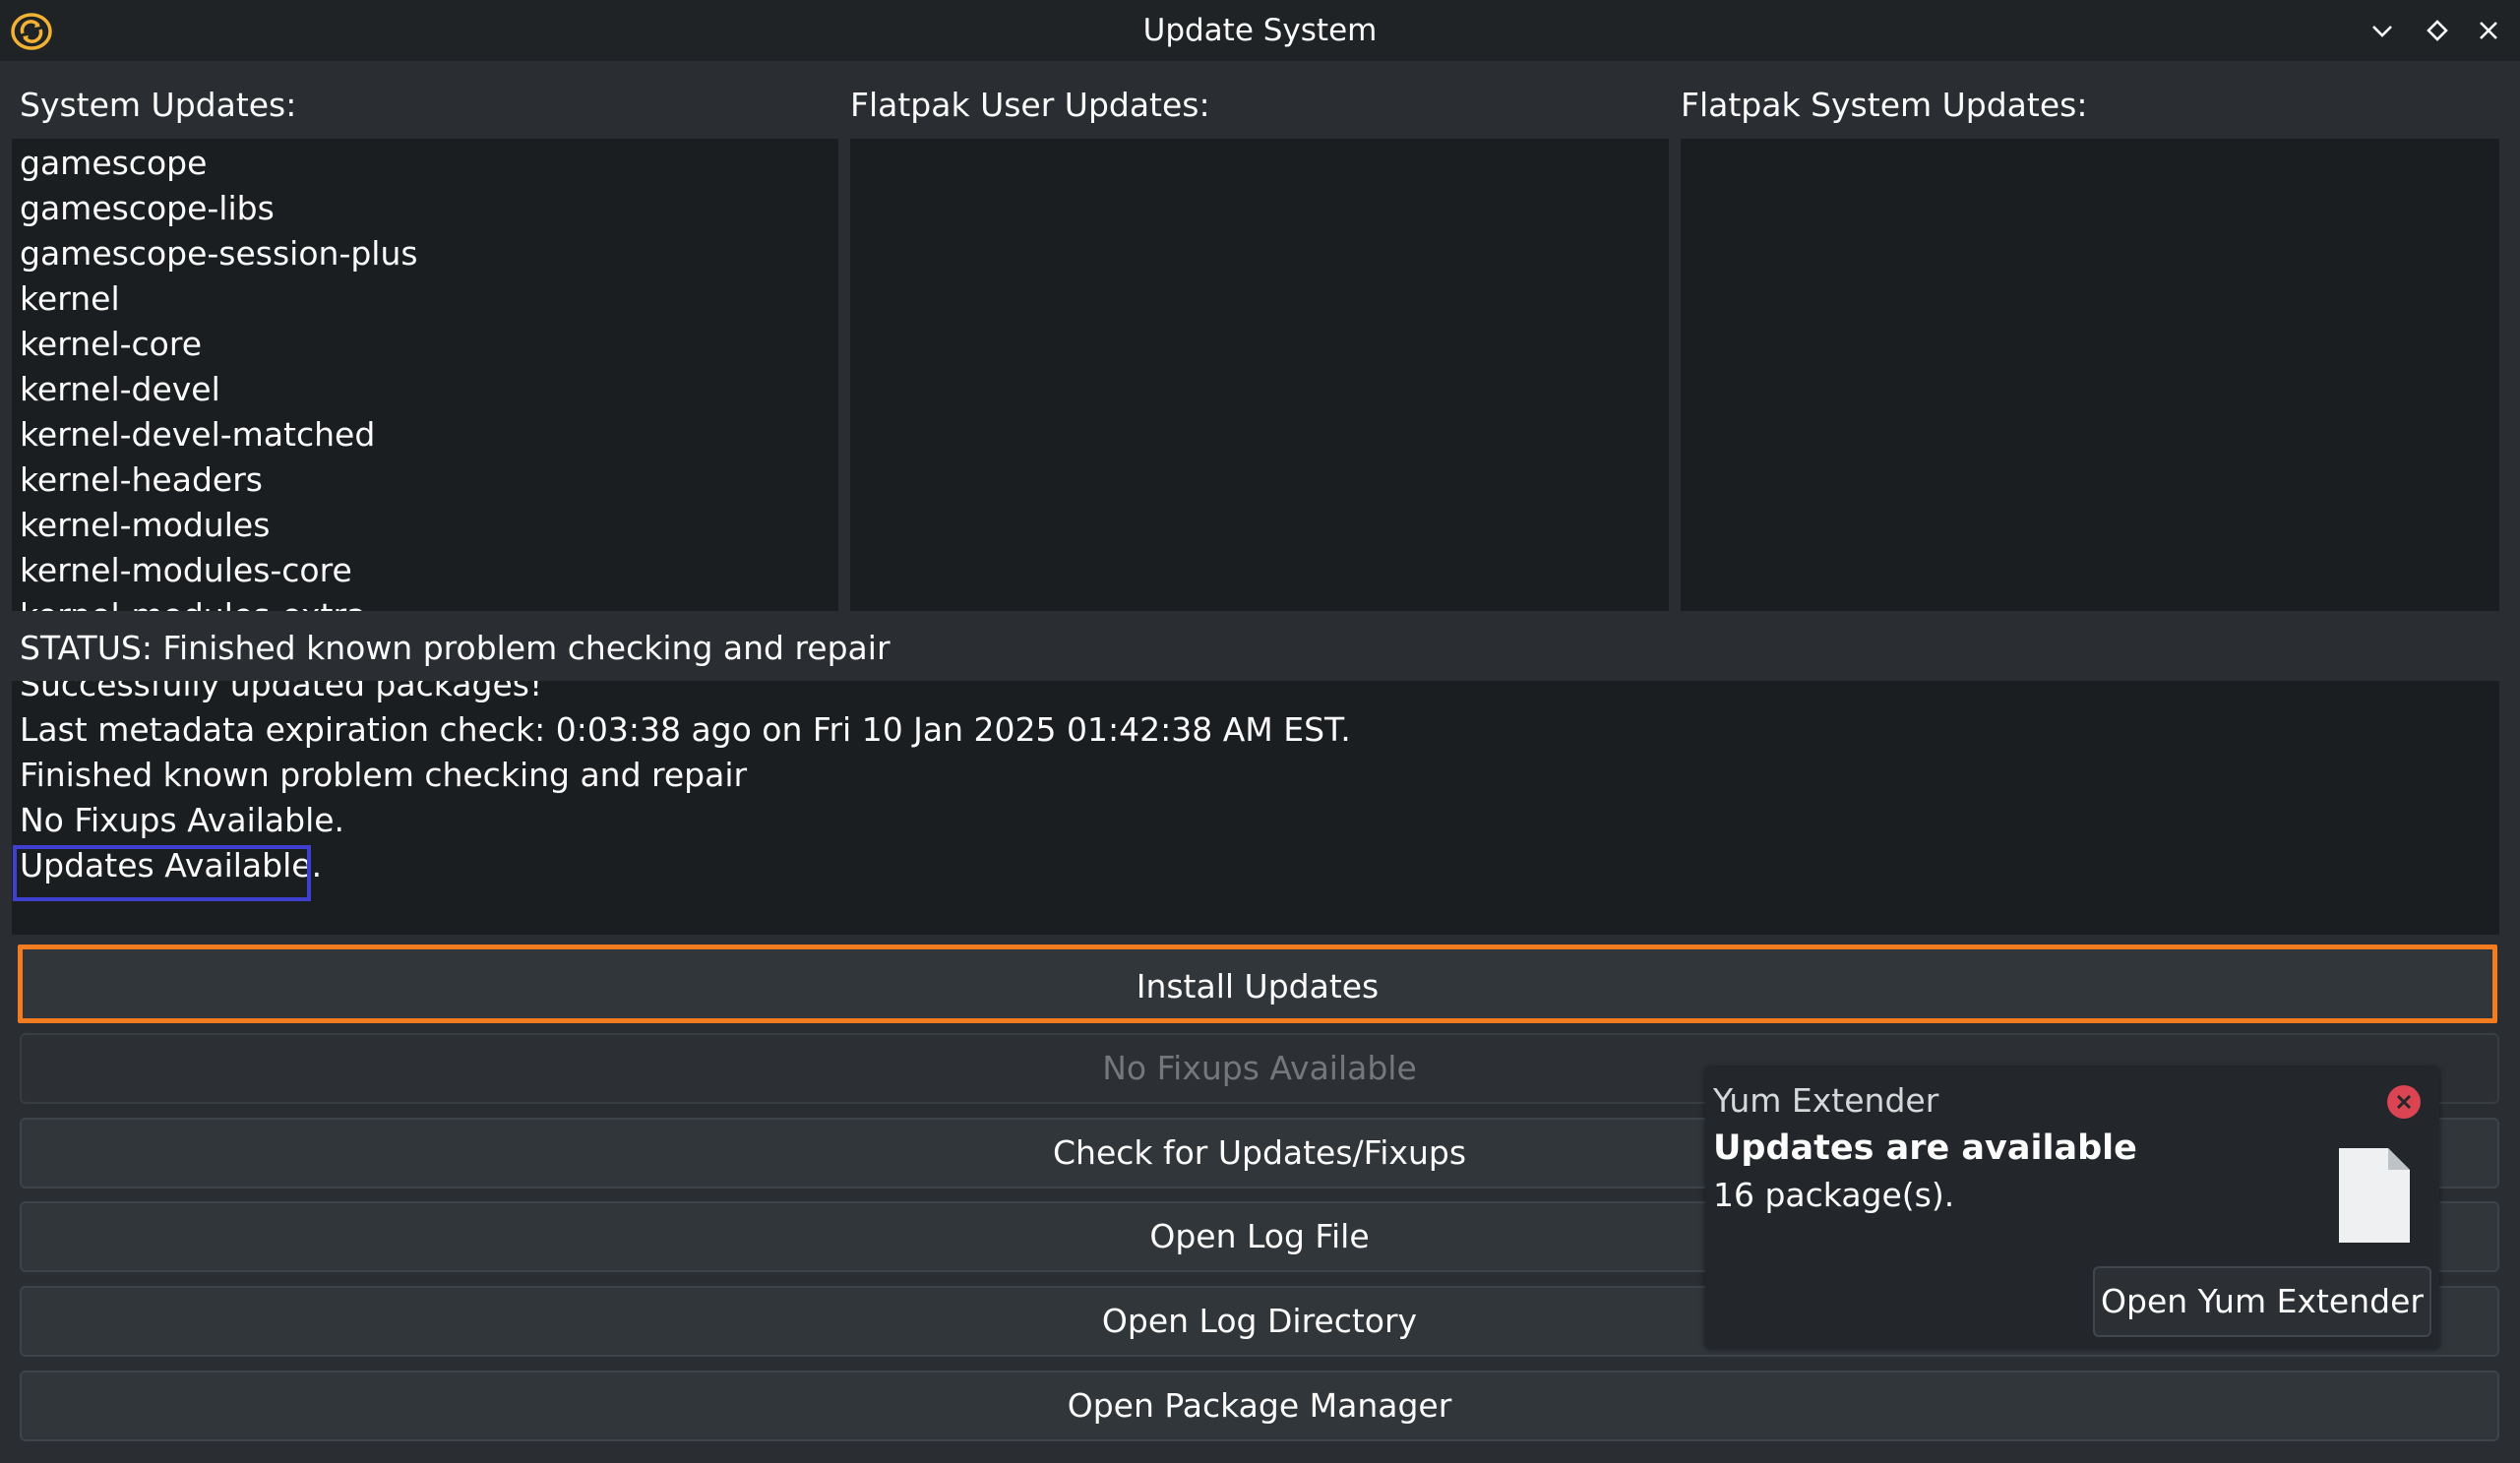  I want to click on chevron-down-icon, so click(2382, 30).